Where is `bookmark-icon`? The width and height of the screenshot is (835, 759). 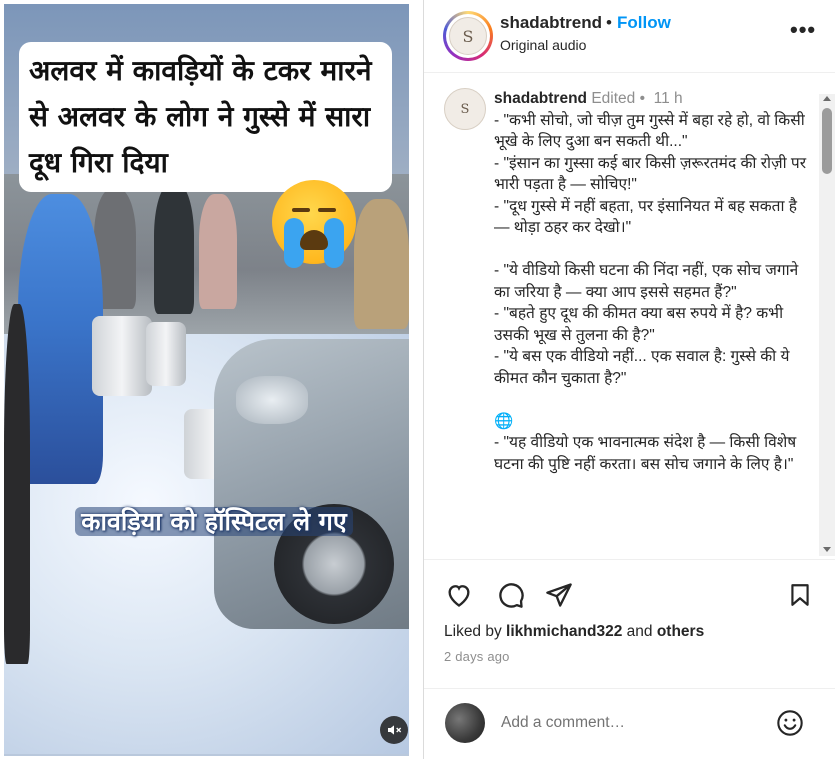 bookmark-icon is located at coordinates (800, 595).